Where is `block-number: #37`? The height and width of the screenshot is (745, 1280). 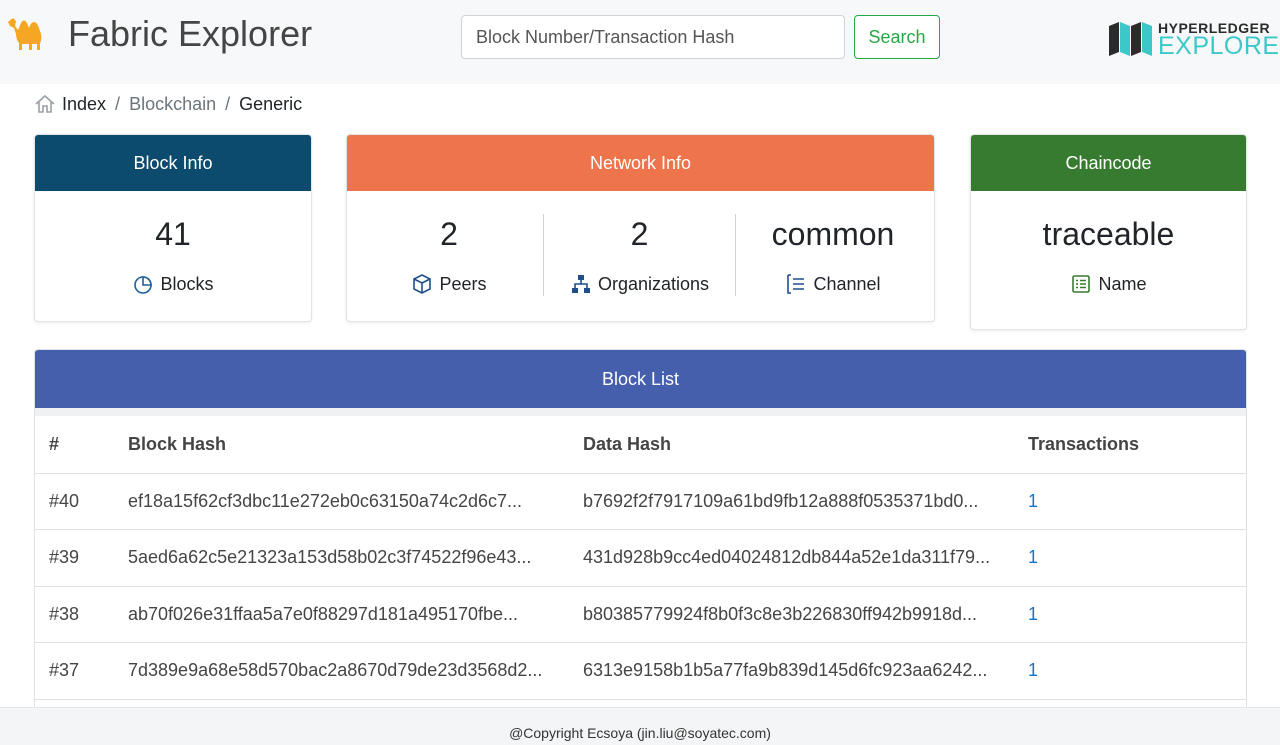
block-number: #37 is located at coordinates (81, 671).